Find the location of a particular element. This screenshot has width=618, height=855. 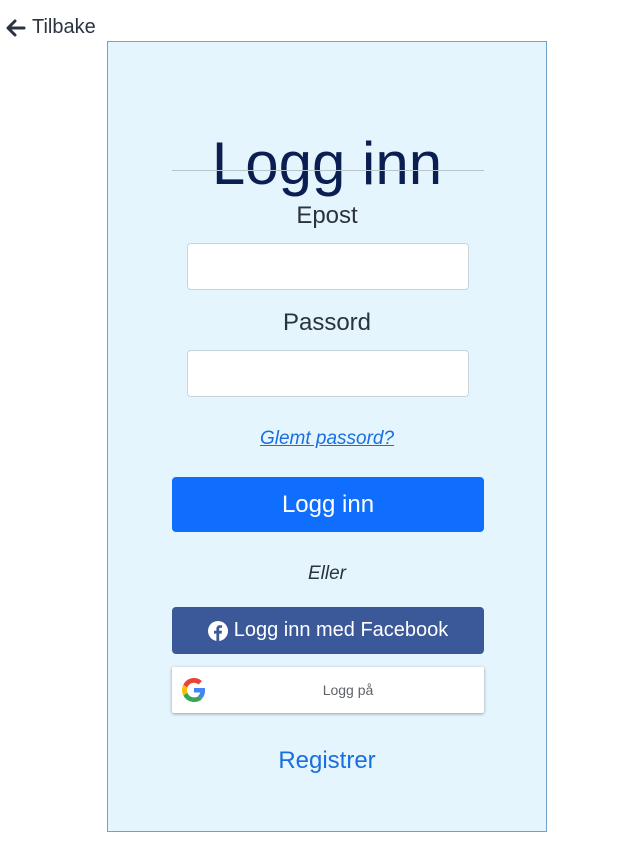

forgot-password-link: Glemt passord? is located at coordinates (327, 439).